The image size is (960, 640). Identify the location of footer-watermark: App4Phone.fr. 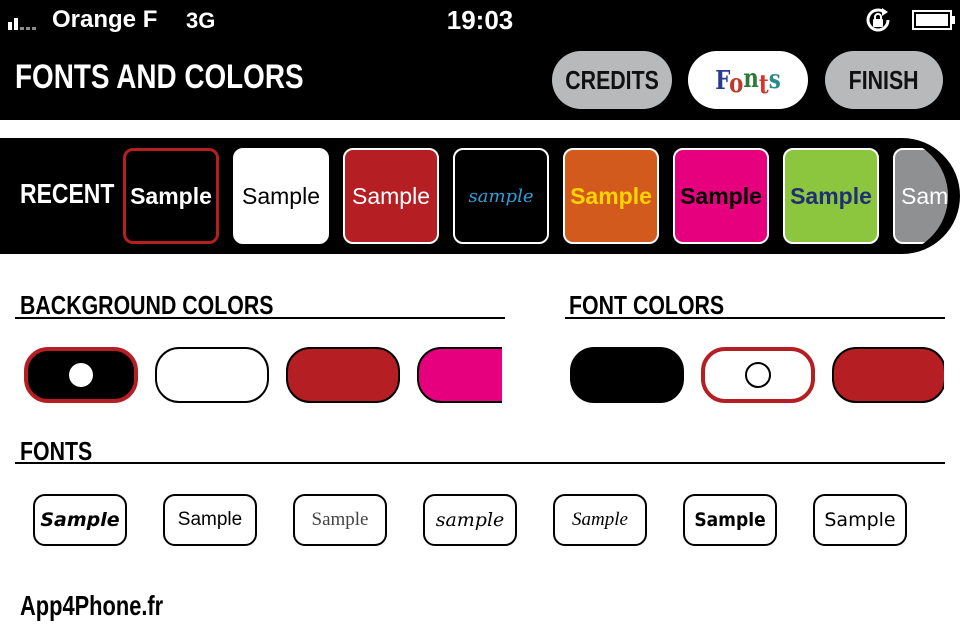
(92, 605).